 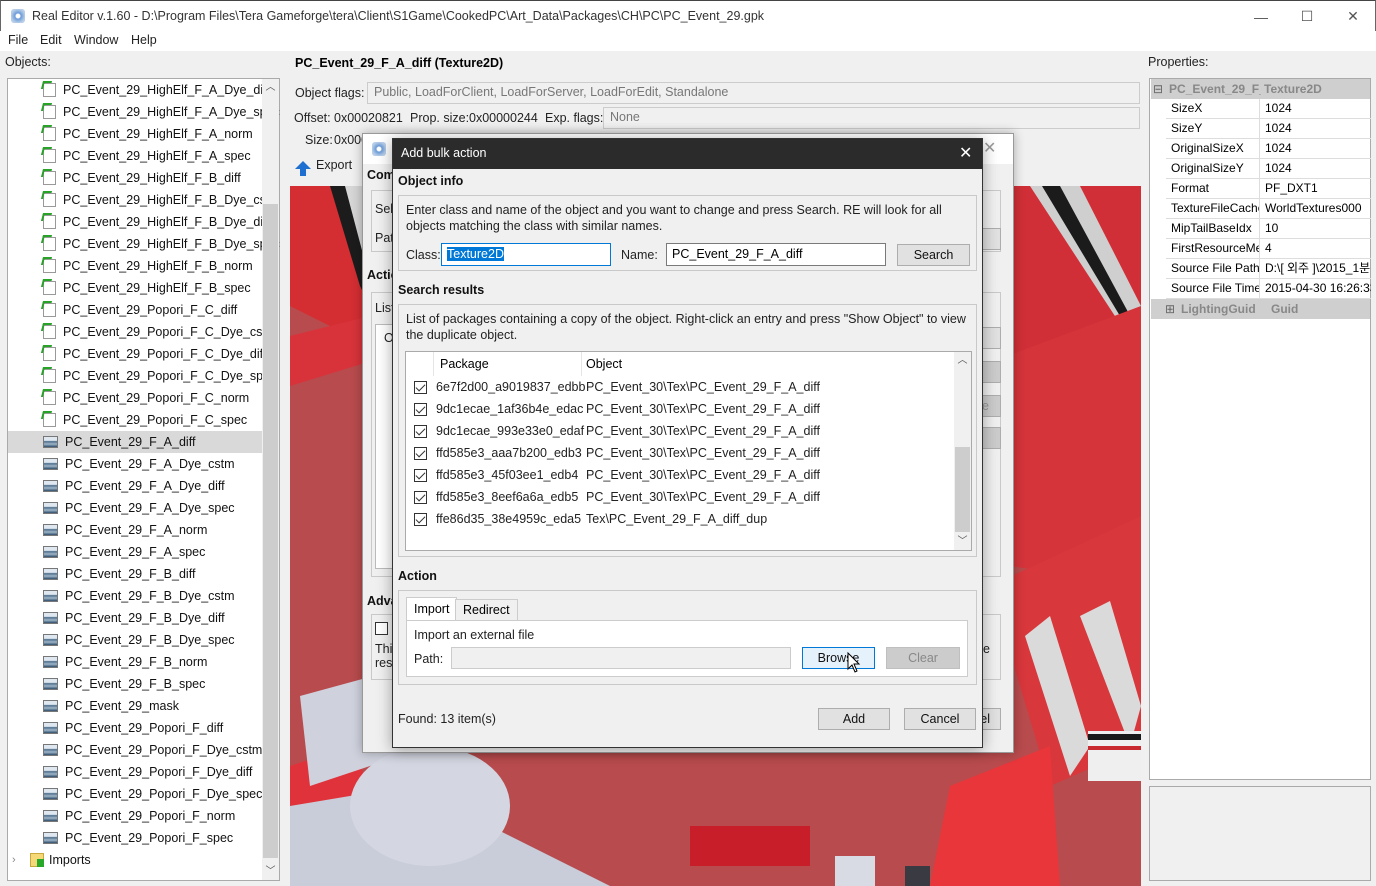 What do you see at coordinates (144, 200) in the screenshot?
I see `tree-item: PC_Event_29_HighElf_F_B_Dye_cstm` at bounding box center [144, 200].